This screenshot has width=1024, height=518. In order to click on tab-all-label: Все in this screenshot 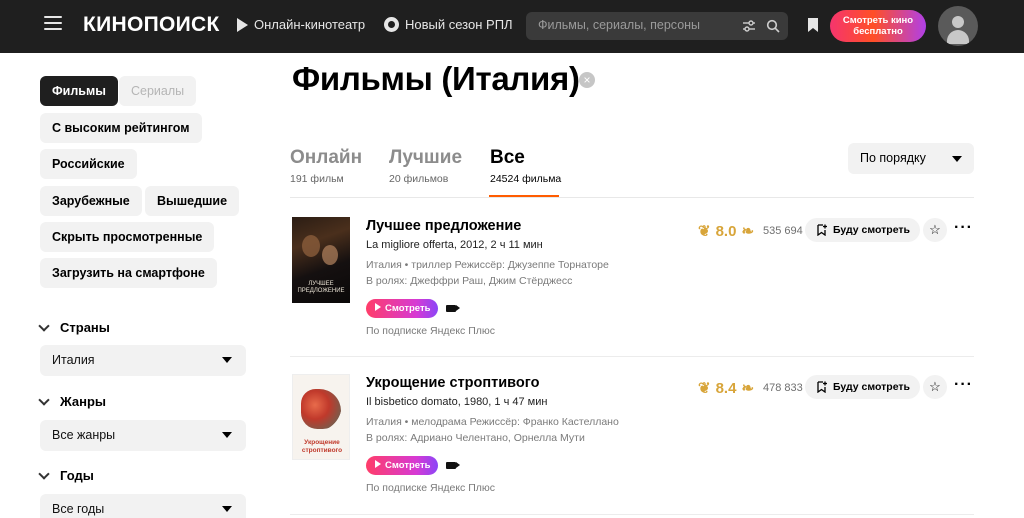, I will do `click(507, 157)`.